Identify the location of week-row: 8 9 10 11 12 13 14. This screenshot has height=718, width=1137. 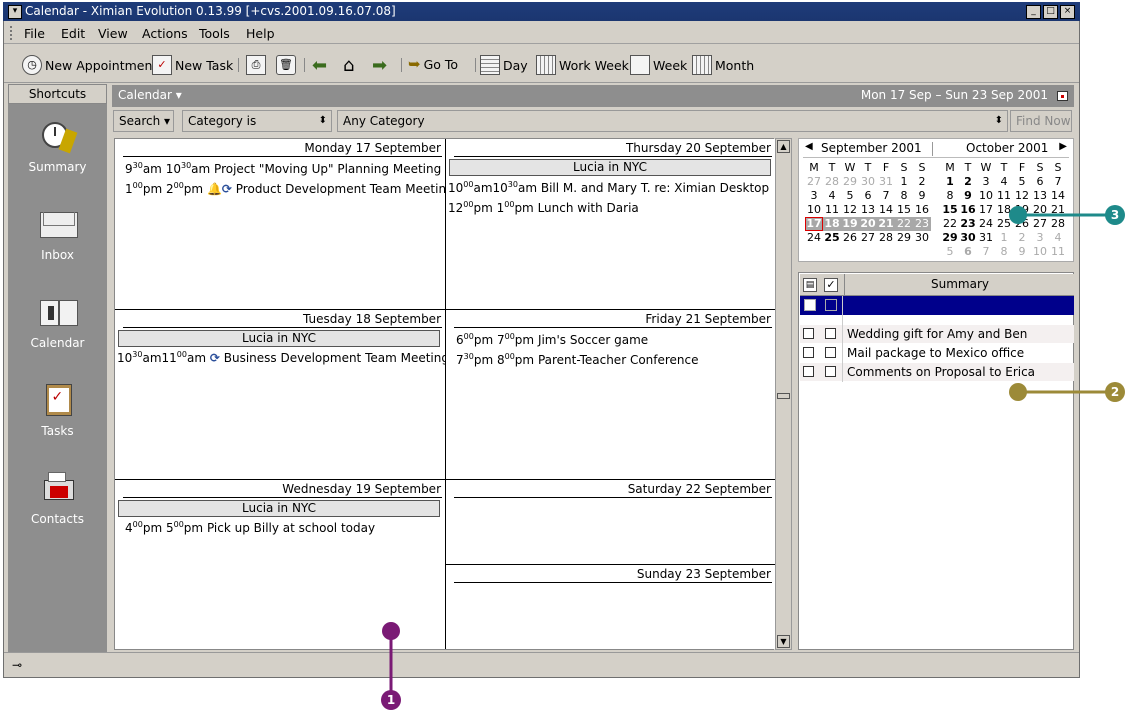
(1004, 196).